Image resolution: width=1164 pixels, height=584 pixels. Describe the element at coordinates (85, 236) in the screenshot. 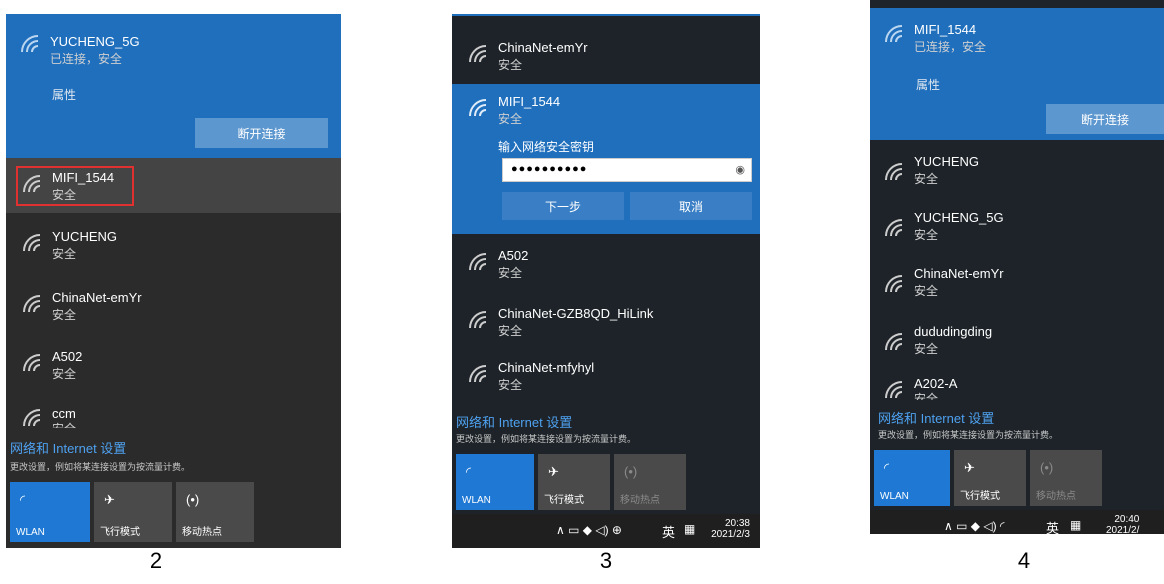

I see `network-ssid: YUCHENG` at that location.